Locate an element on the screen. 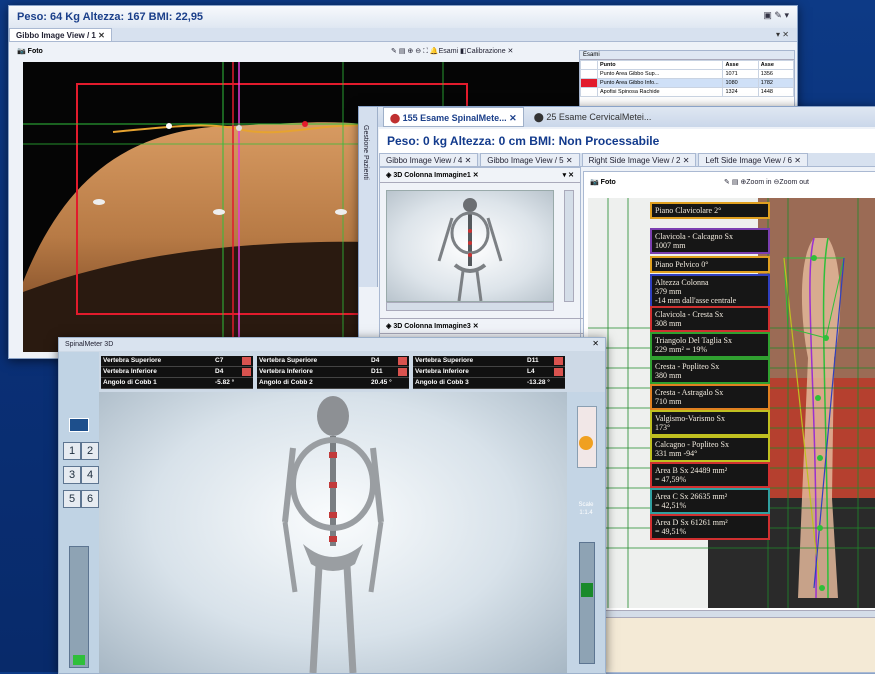 The width and height of the screenshot is (875, 674). main-toolbar: ✎ ▤ ⊕Zoom in ⊖Zoom out is located at coordinates (766, 182).